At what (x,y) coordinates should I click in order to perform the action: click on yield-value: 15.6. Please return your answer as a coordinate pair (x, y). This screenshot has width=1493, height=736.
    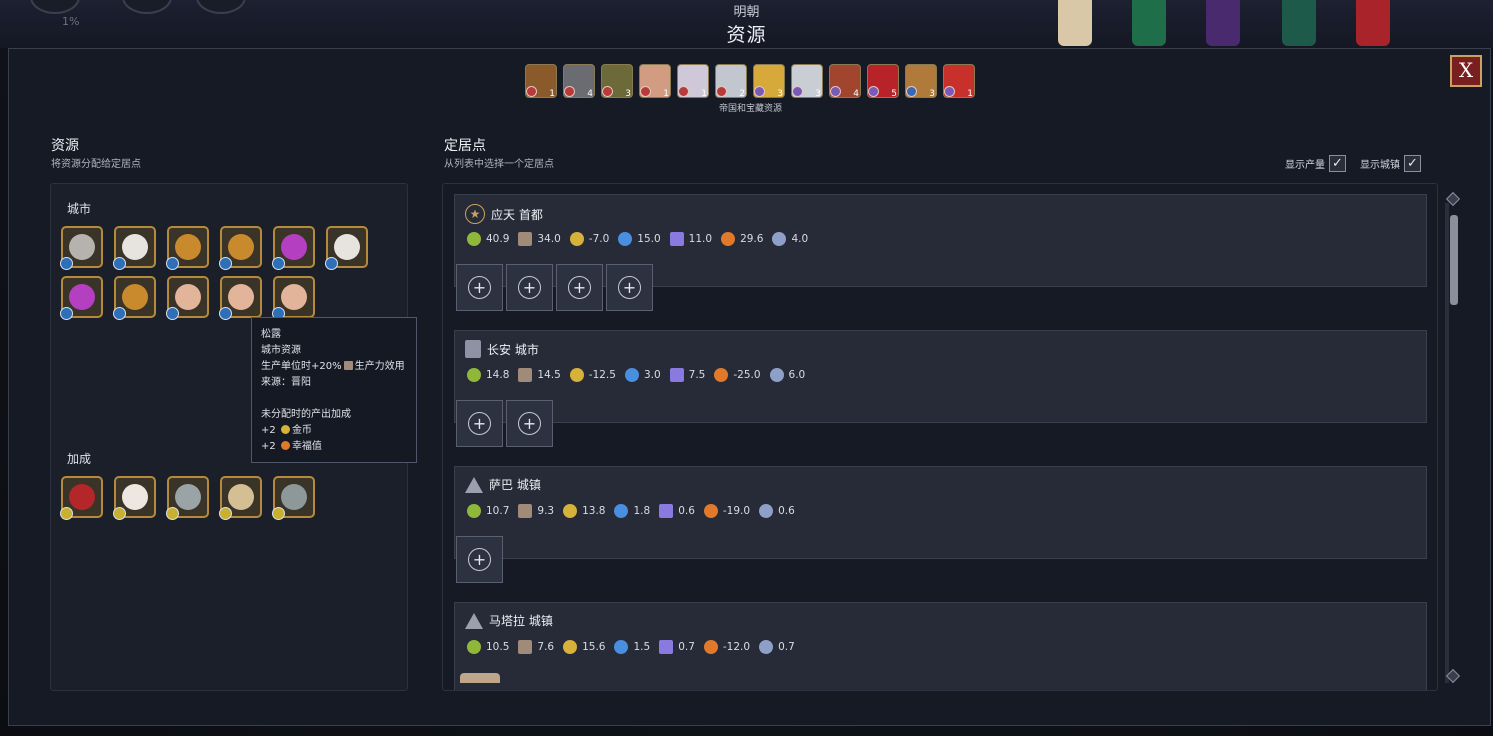
    Looking at the image, I should click on (594, 647).